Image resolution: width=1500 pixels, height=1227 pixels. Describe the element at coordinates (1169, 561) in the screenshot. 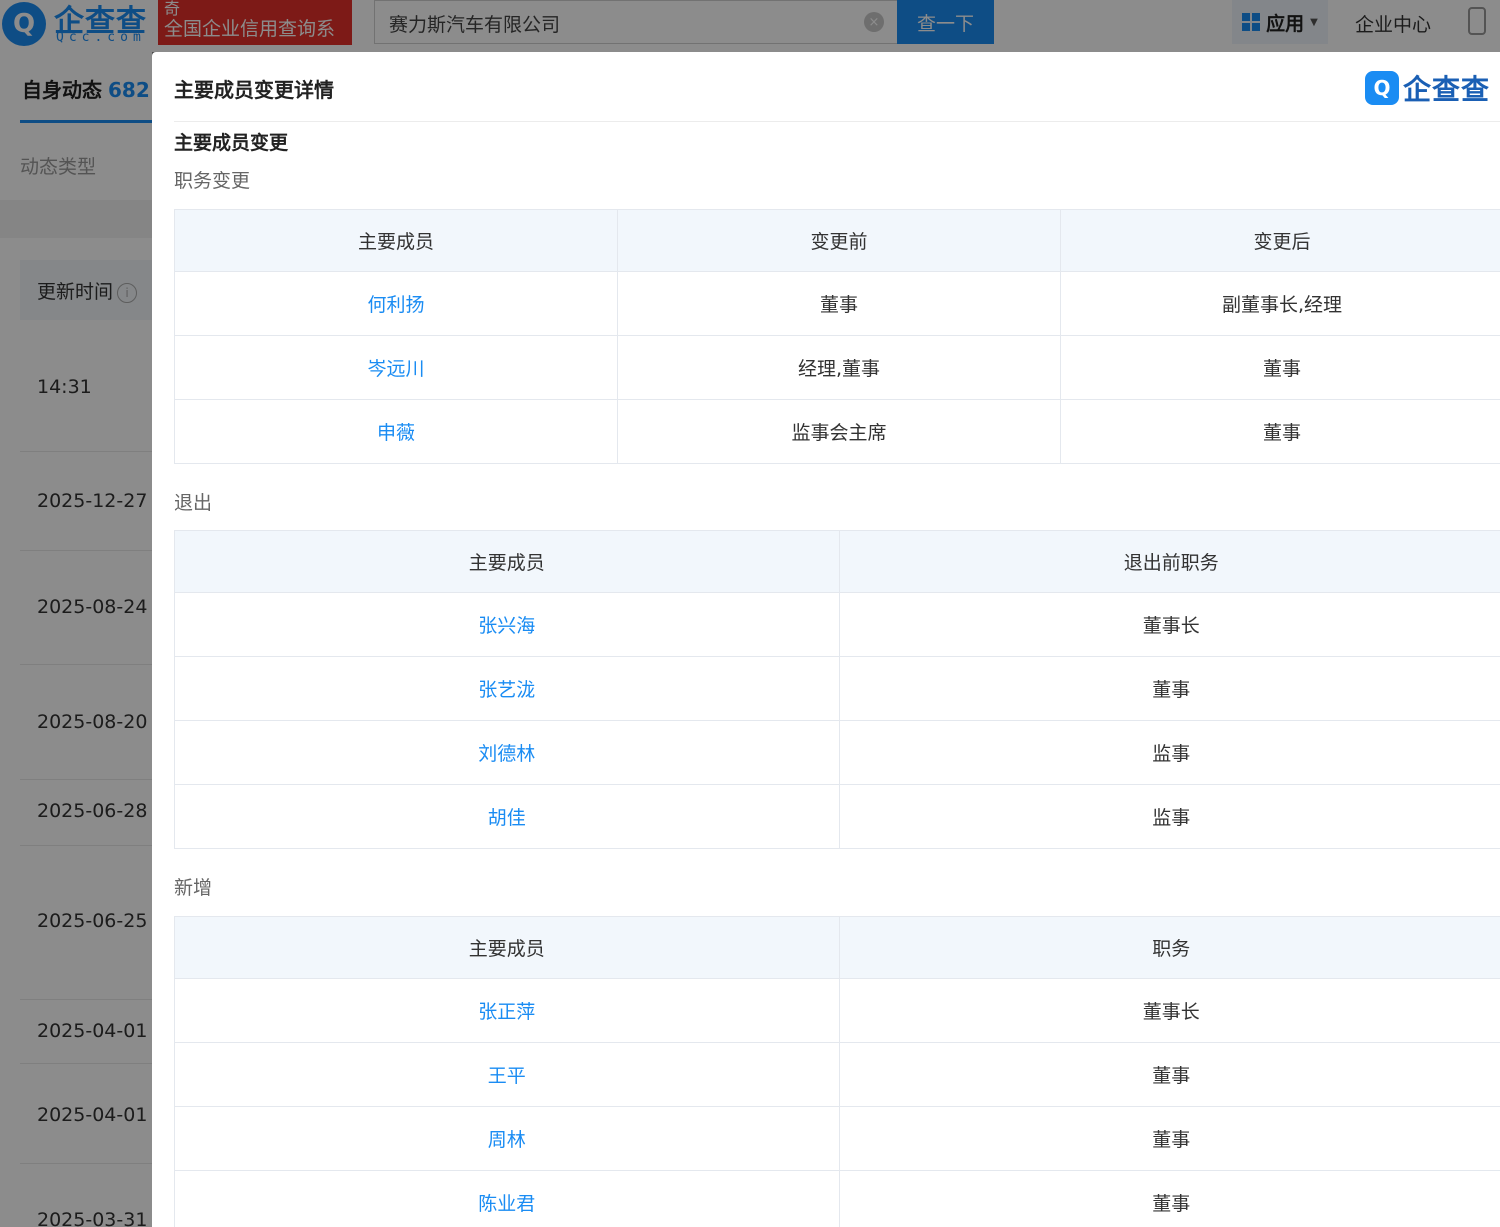

I see `column-header: 退出前职务` at that location.